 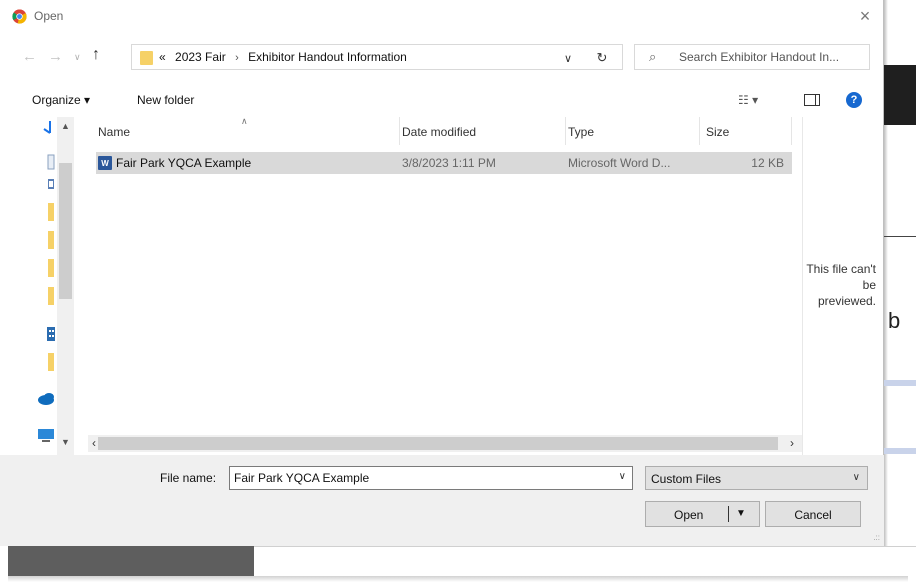 I want to click on close-button: ×, so click(x=865, y=16).